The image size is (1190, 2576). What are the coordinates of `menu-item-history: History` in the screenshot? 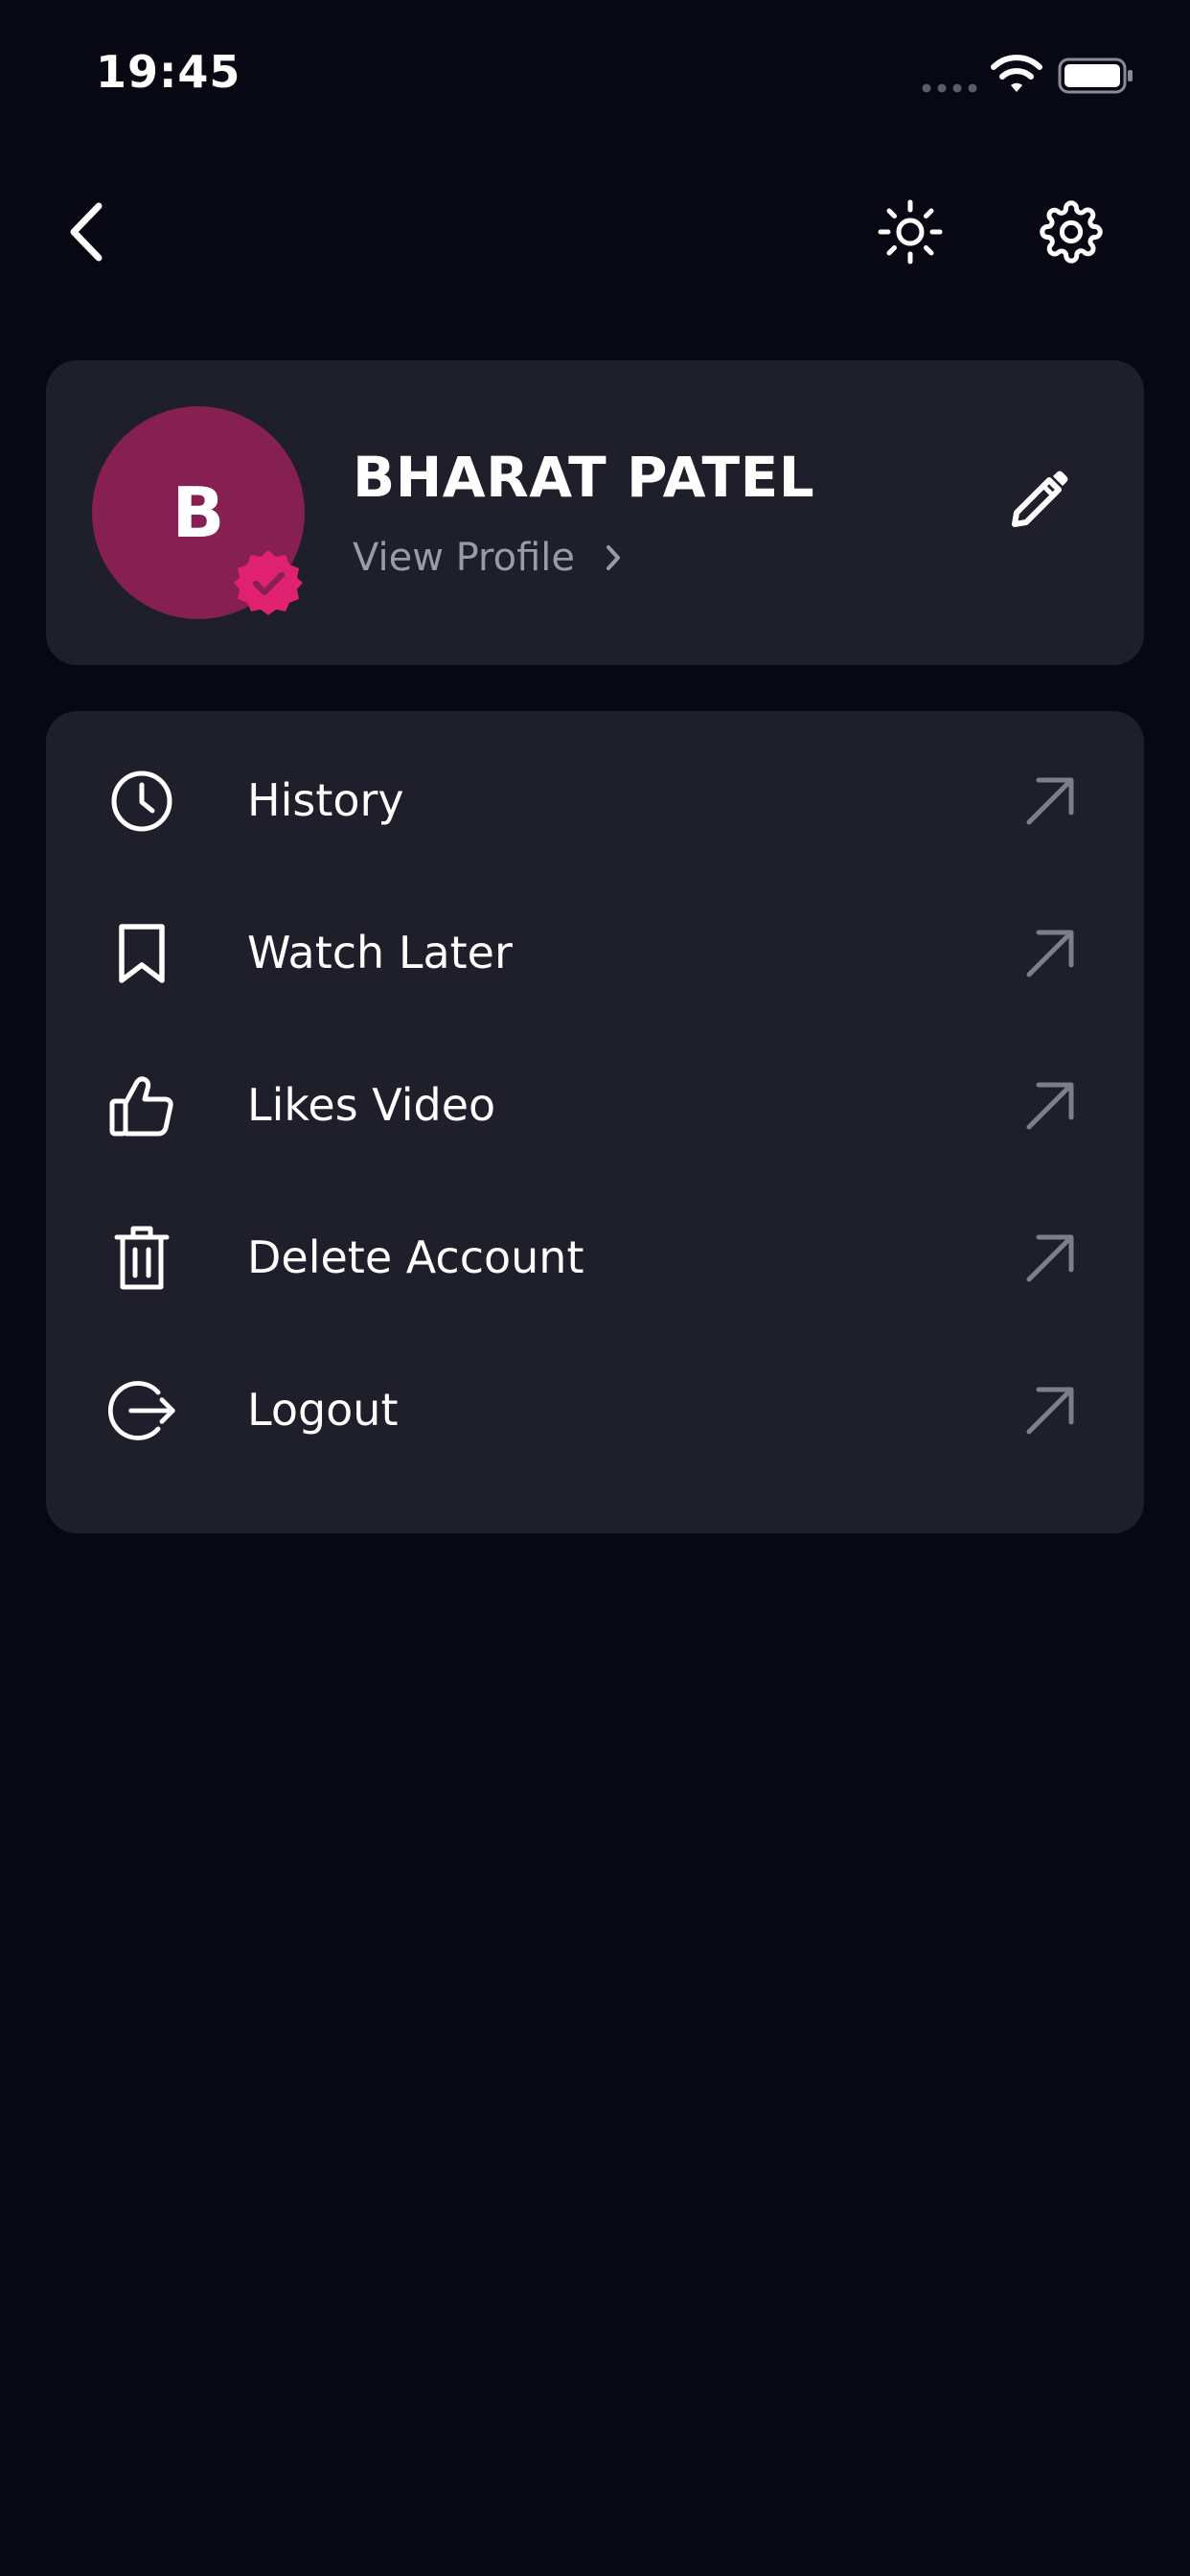 It's located at (595, 800).